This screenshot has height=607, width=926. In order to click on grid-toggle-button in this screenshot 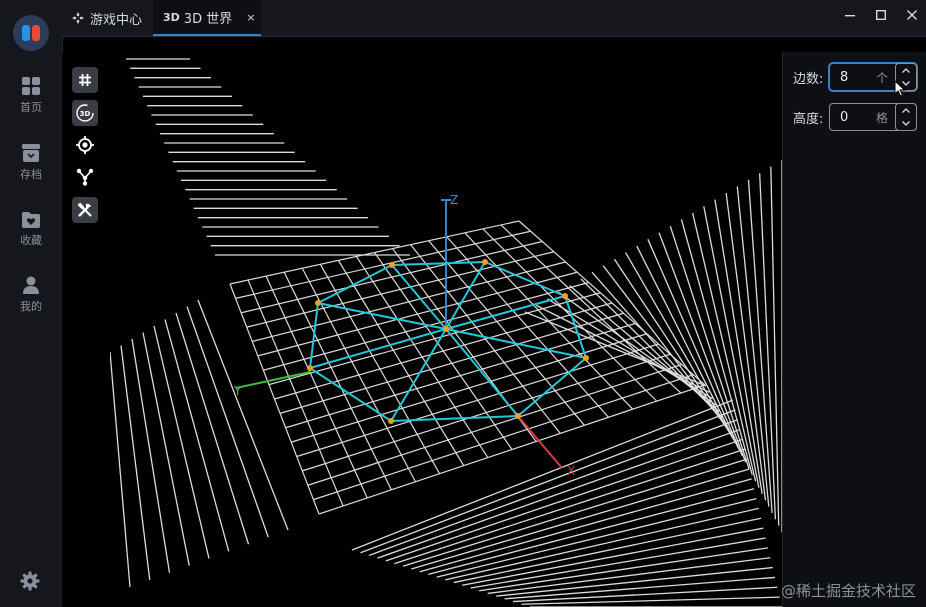, I will do `click(85, 80)`.